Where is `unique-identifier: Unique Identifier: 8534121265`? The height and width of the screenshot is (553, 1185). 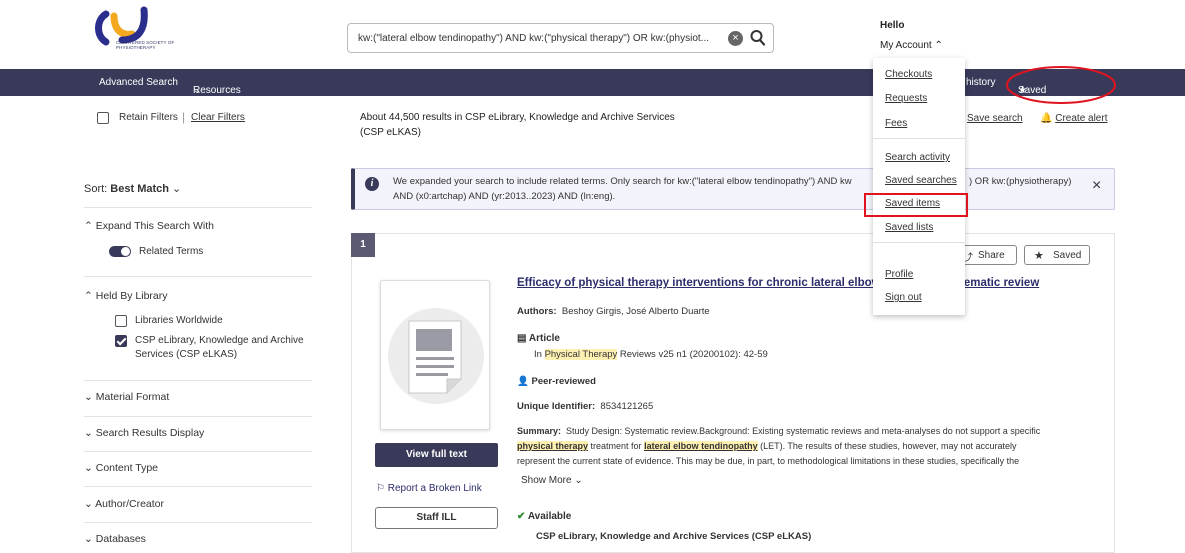 unique-identifier: Unique Identifier: 8534121265 is located at coordinates (585, 406).